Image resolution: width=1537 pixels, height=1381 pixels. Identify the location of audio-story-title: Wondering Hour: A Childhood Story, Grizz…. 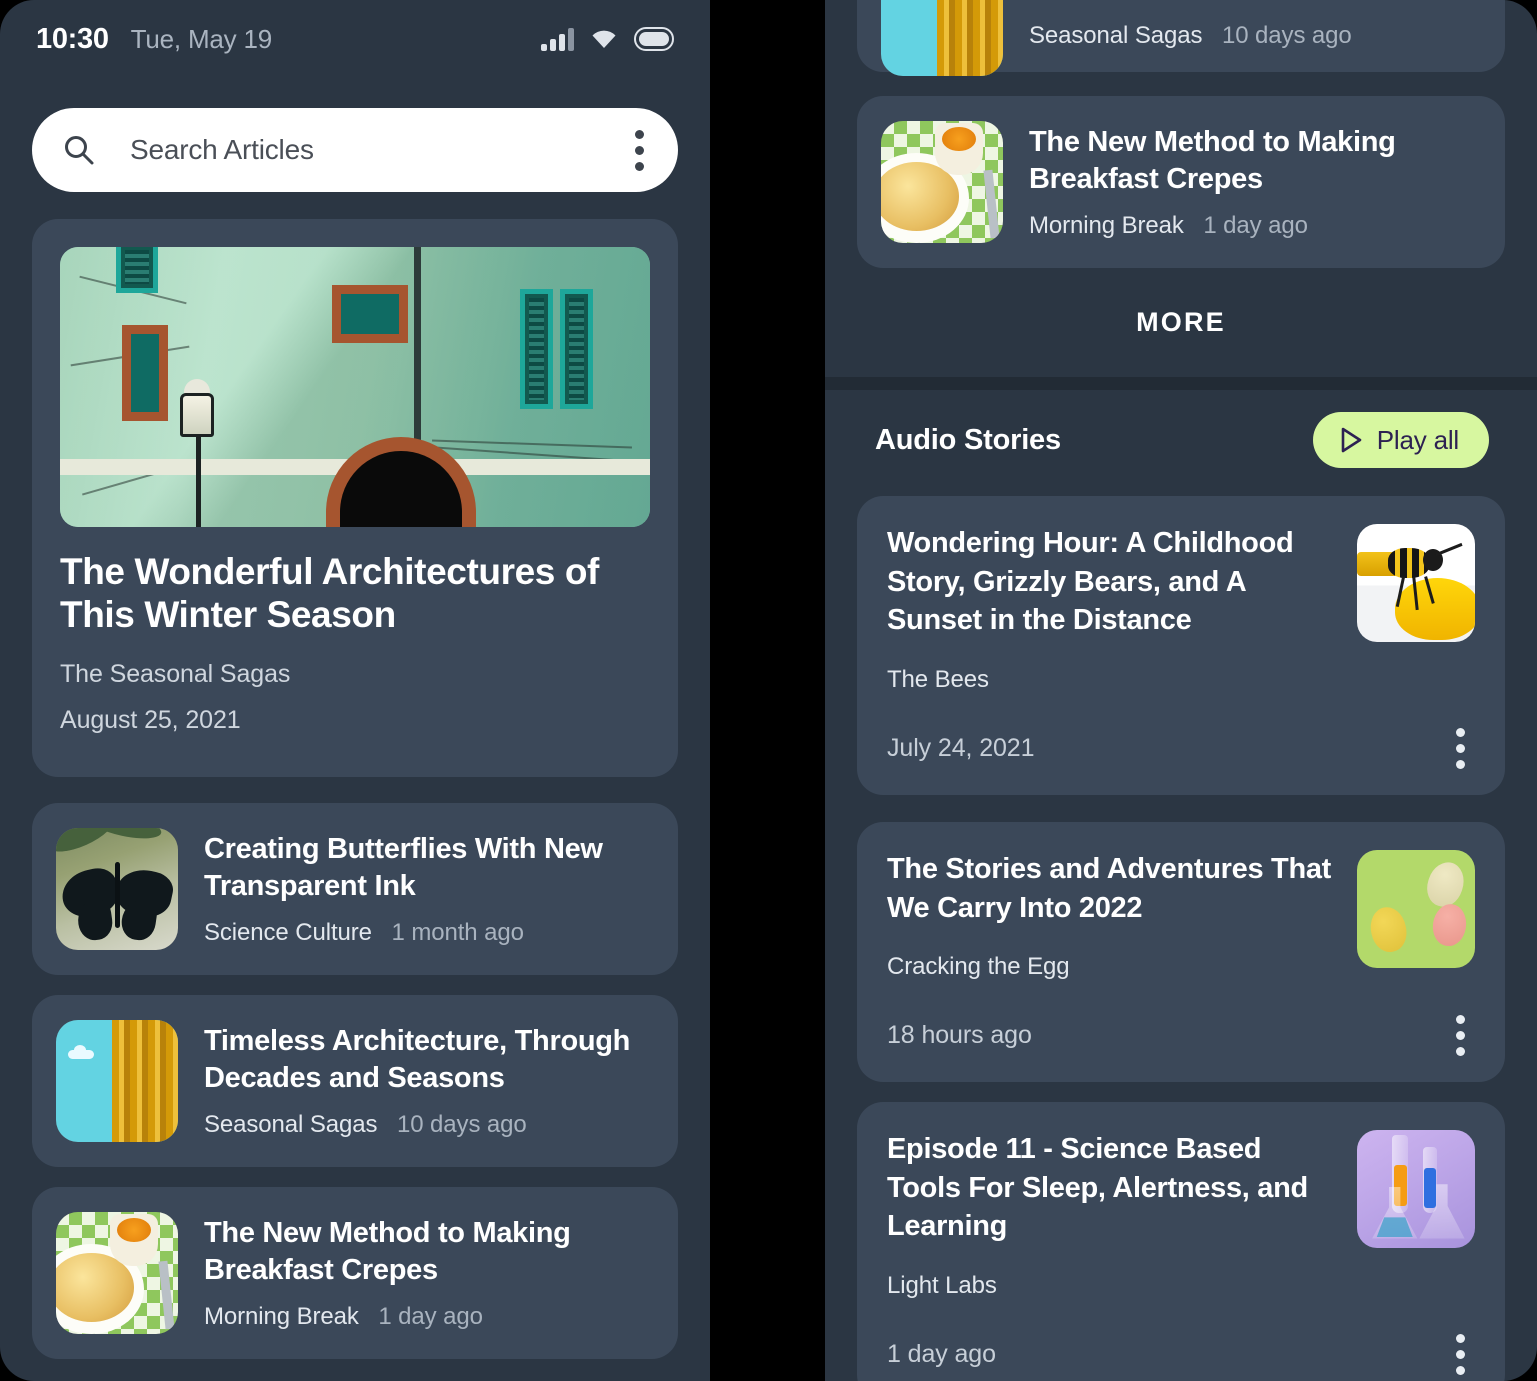
(1090, 582).